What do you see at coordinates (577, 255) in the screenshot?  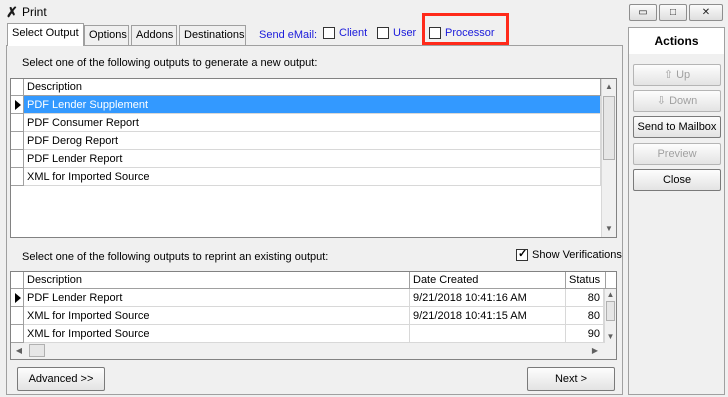 I see `show-verifications-label: Show Verifications` at bounding box center [577, 255].